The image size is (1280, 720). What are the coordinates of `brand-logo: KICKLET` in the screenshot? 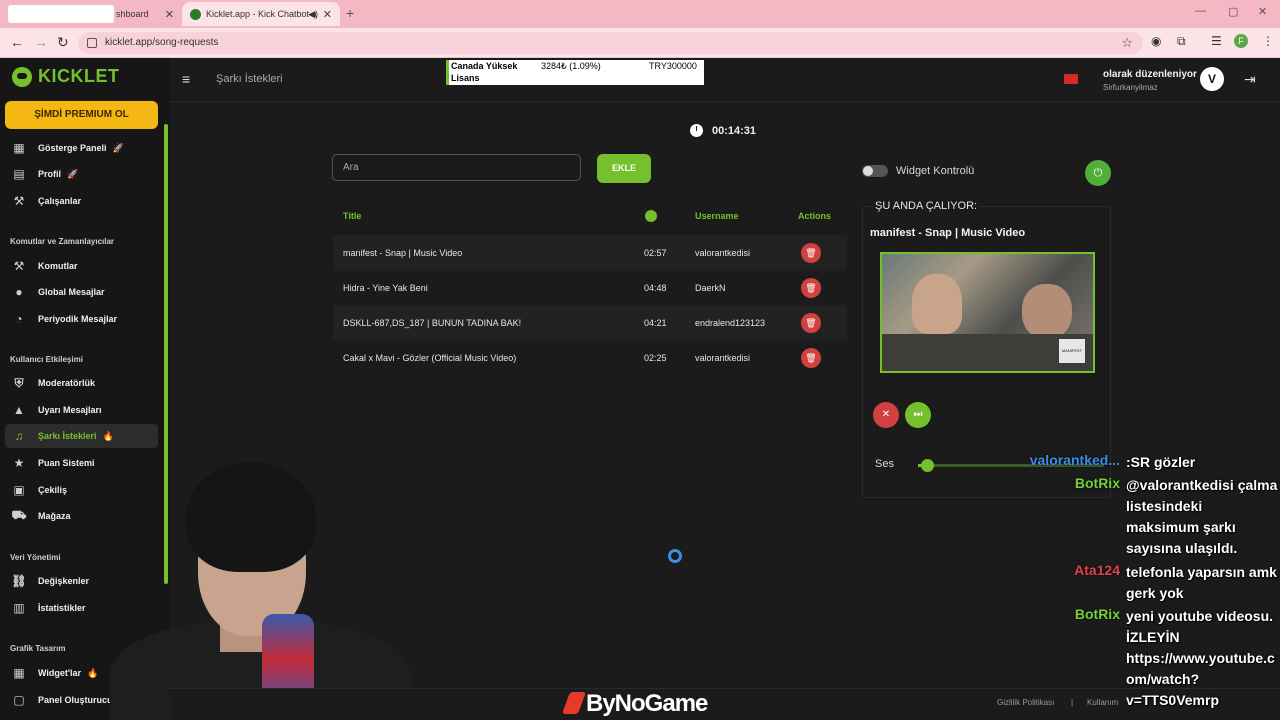 It's located at (66, 76).